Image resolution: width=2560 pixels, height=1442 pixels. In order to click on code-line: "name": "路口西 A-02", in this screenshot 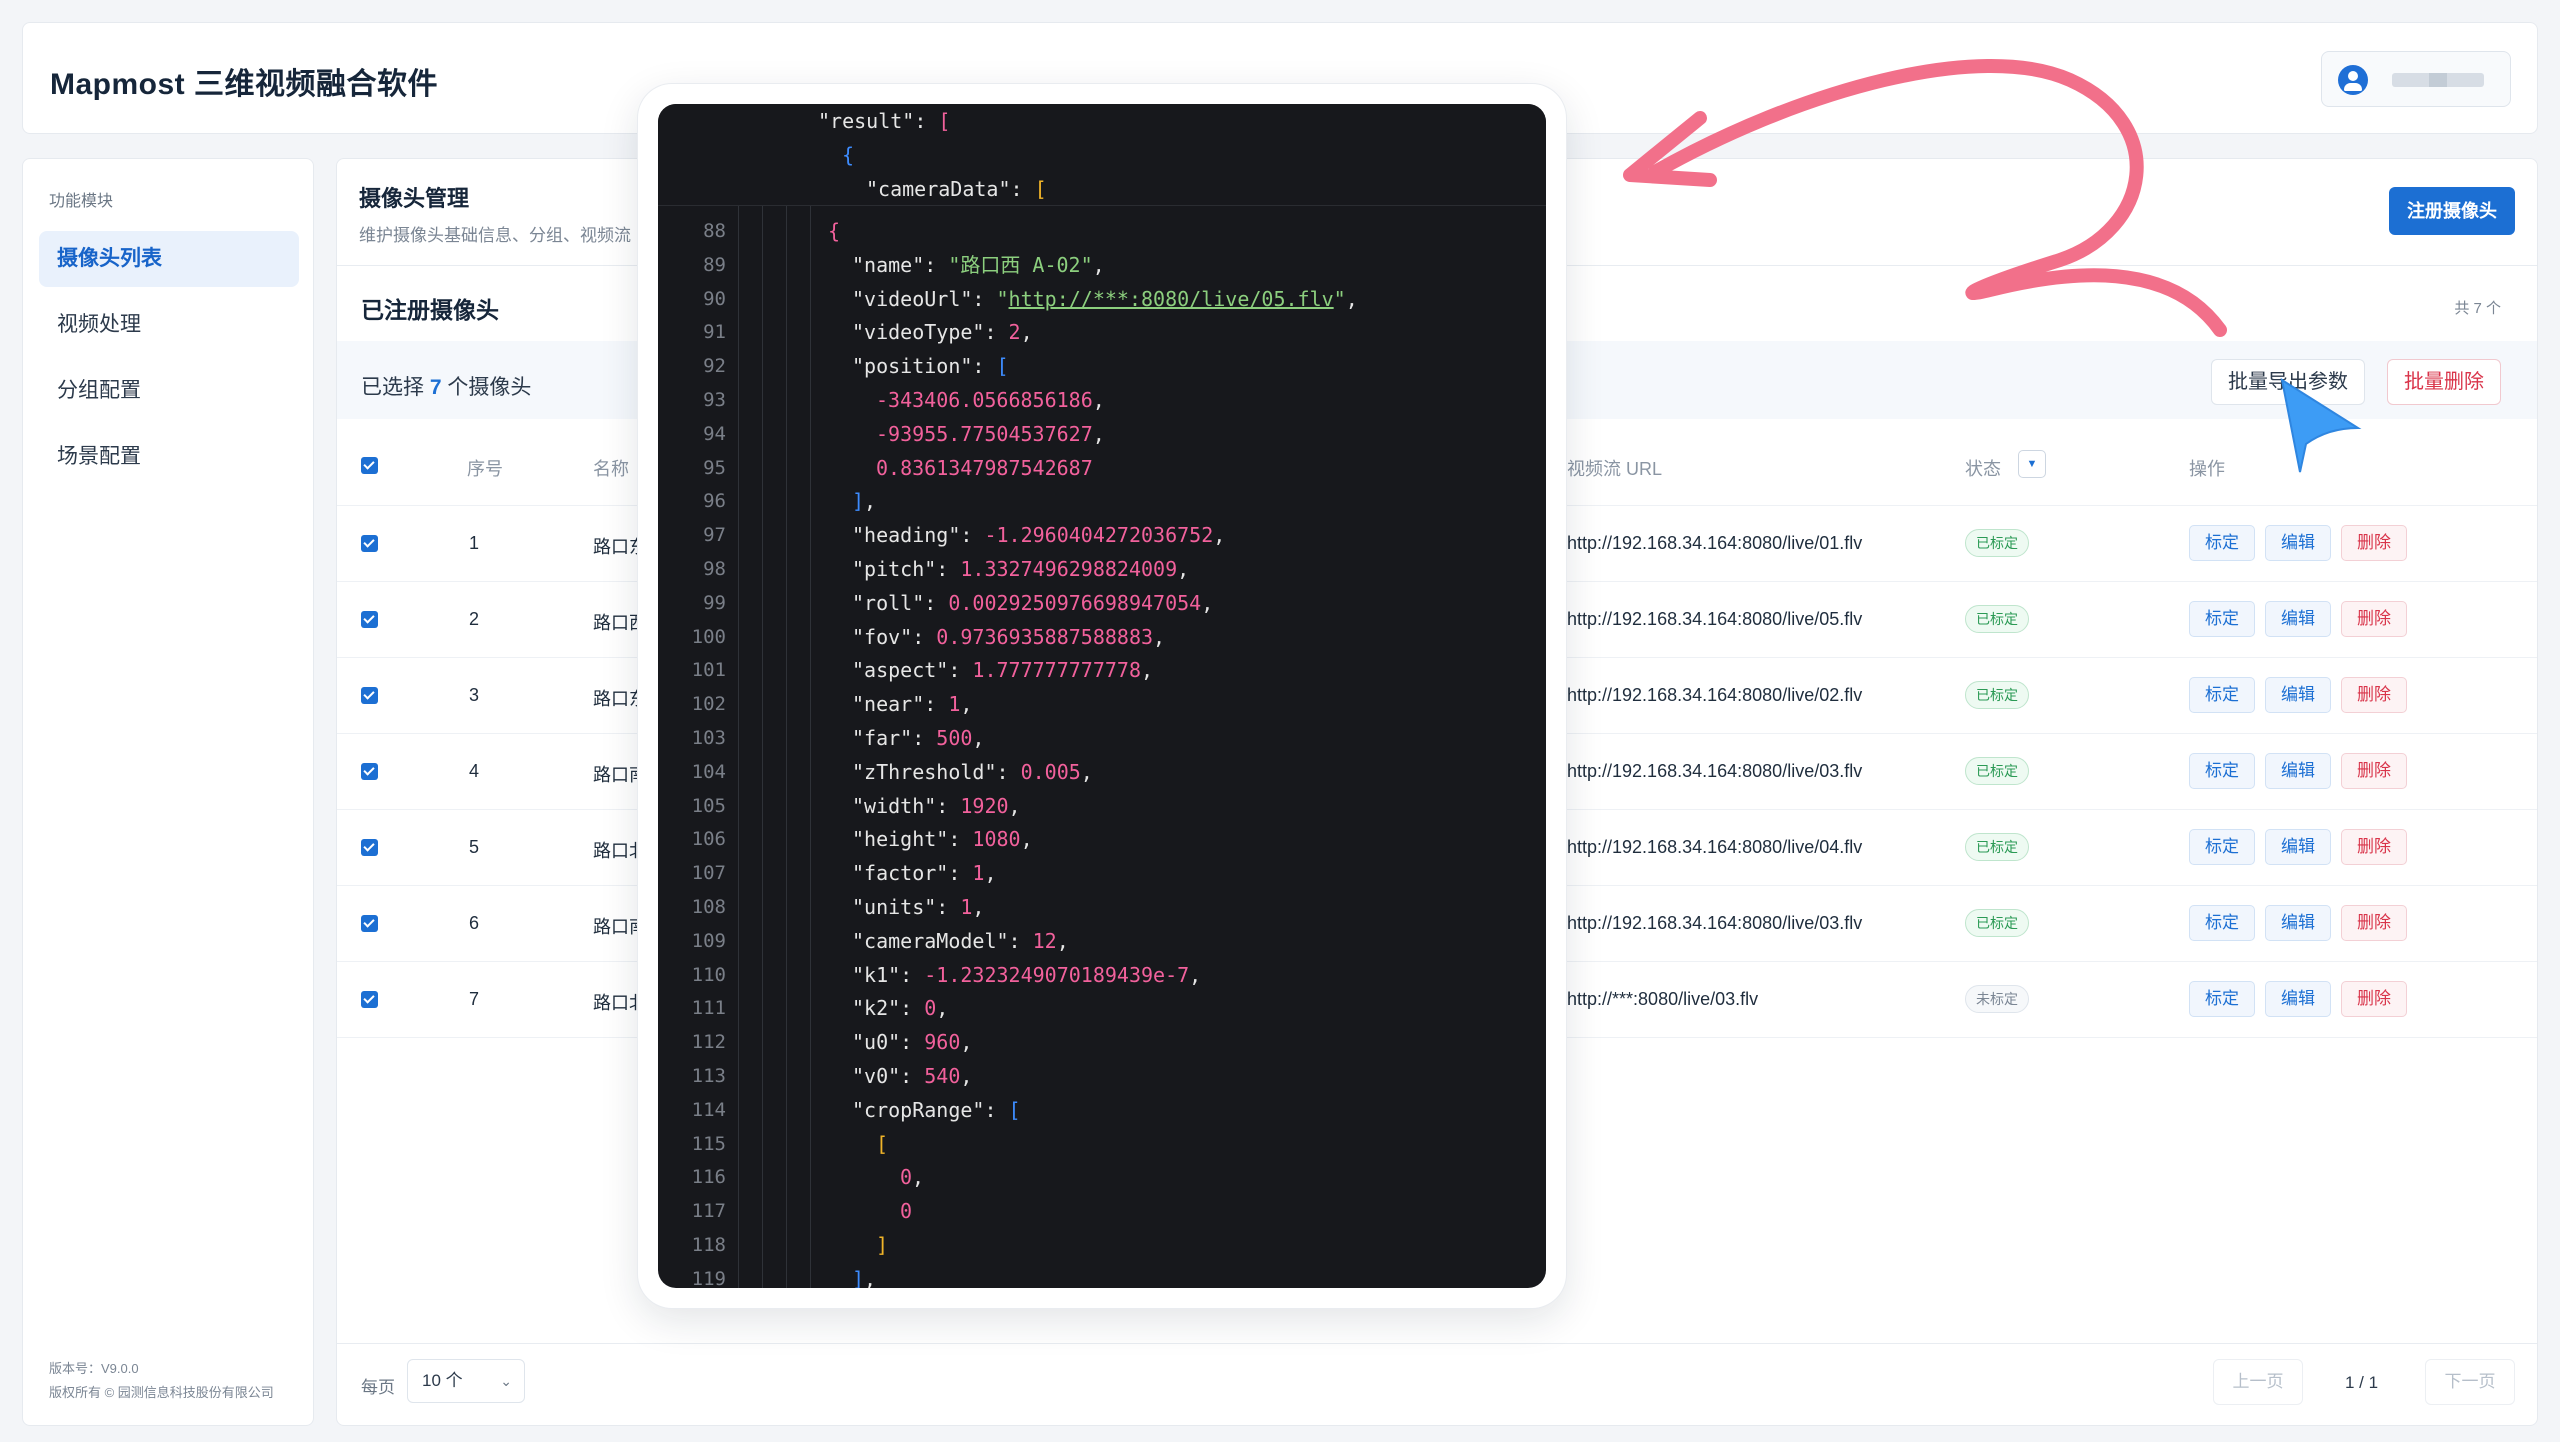, I will do `click(978, 265)`.